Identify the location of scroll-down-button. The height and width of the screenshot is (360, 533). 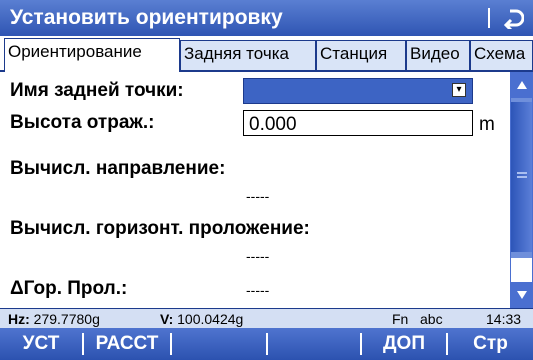
(521, 295).